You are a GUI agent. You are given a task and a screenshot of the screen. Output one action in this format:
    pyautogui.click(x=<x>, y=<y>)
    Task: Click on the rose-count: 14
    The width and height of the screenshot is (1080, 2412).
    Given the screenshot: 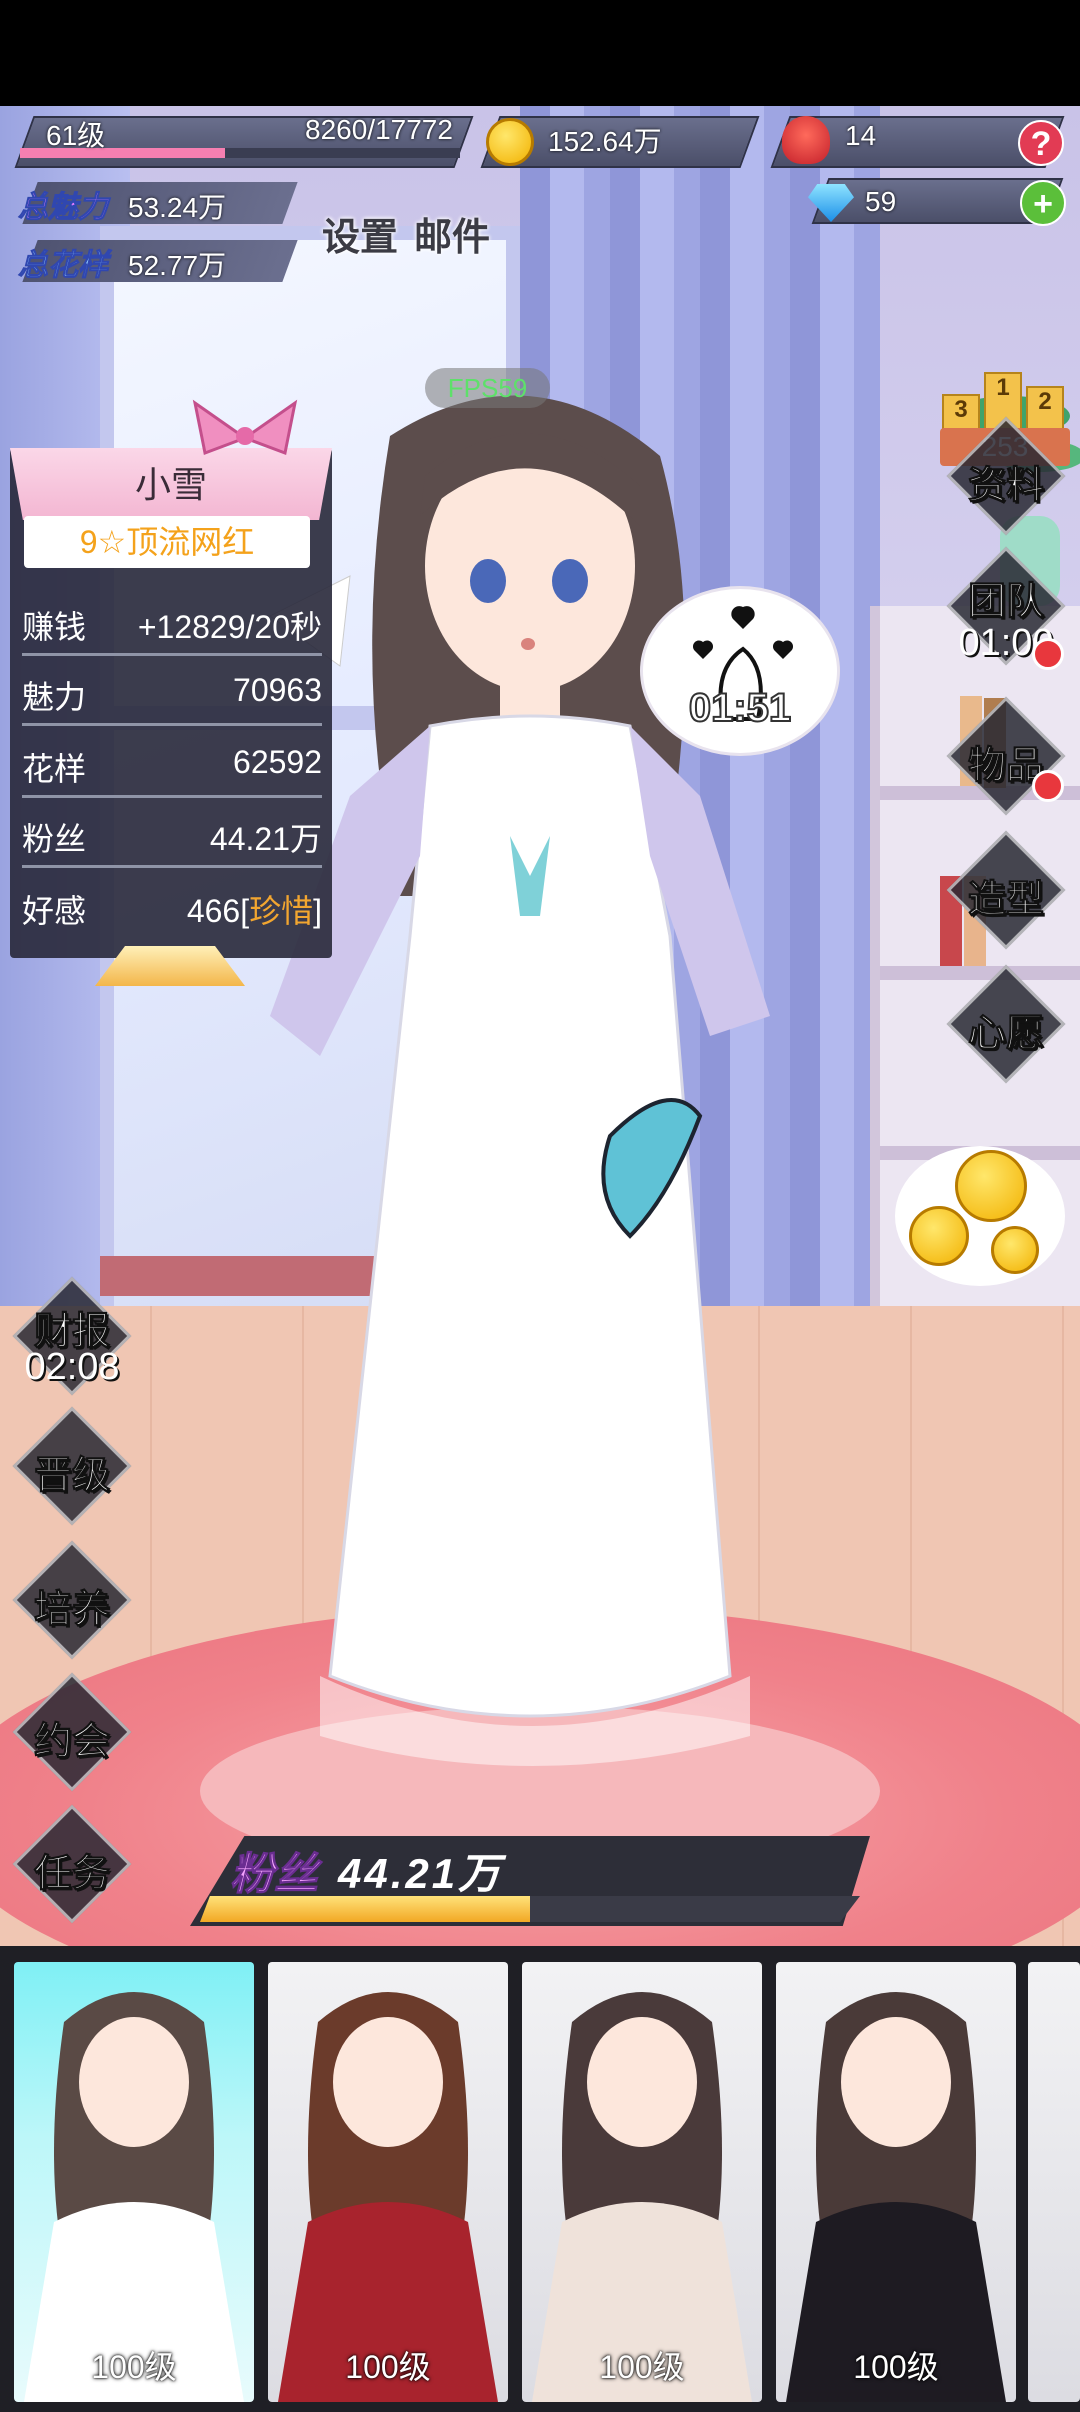 What is the action you would take?
    pyautogui.click(x=861, y=135)
    